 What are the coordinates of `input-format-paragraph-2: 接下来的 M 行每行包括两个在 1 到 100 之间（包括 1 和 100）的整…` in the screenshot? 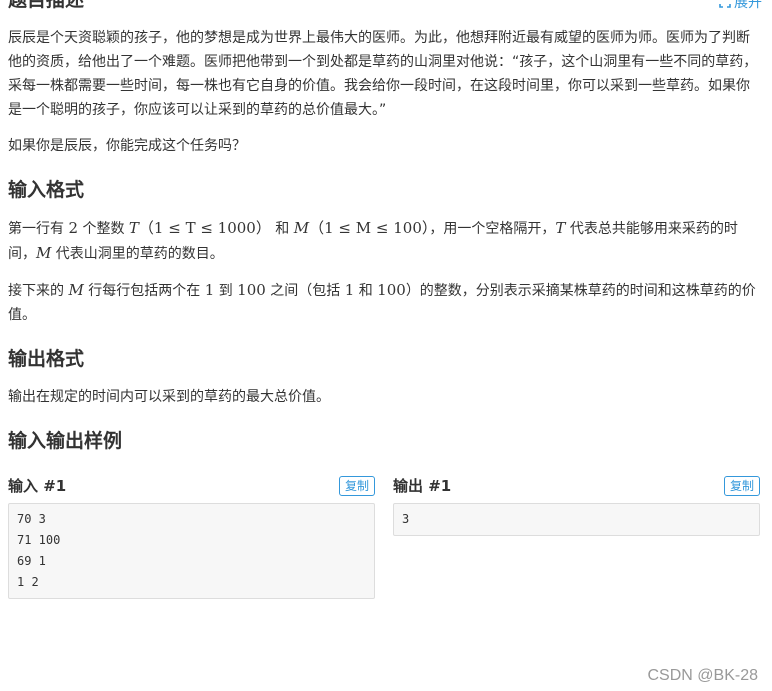 It's located at (382, 302).